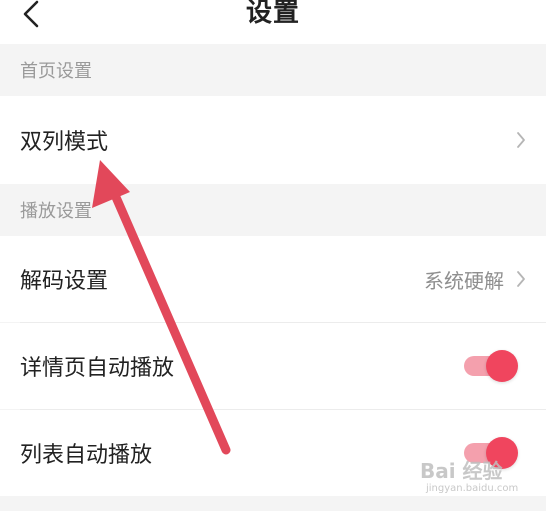 The image size is (546, 511). I want to click on section-header-playback: 播放设置, so click(273, 210).